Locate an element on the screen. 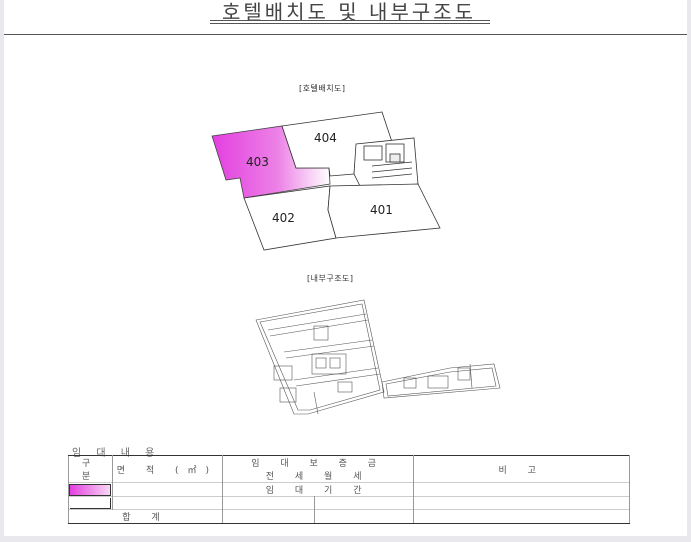 This screenshot has height=542, width=691. layout-plan-label: [호텔배치도] is located at coordinates (322, 88).